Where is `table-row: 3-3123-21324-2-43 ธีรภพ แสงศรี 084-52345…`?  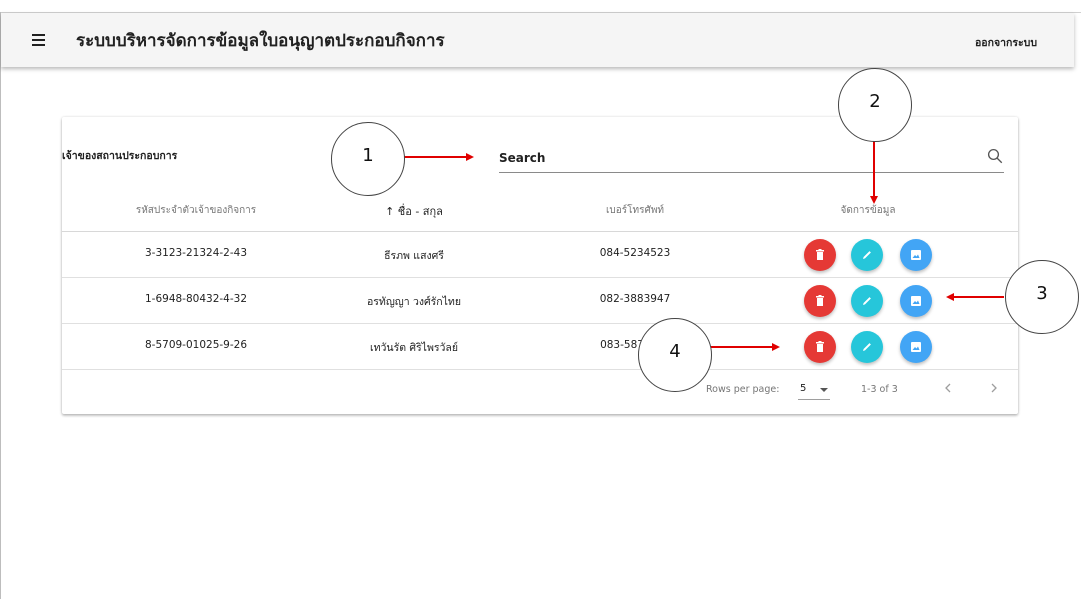 table-row: 3-3123-21324-2-43 ธีรภพ แสงศรี 084-52345… is located at coordinates (540, 255).